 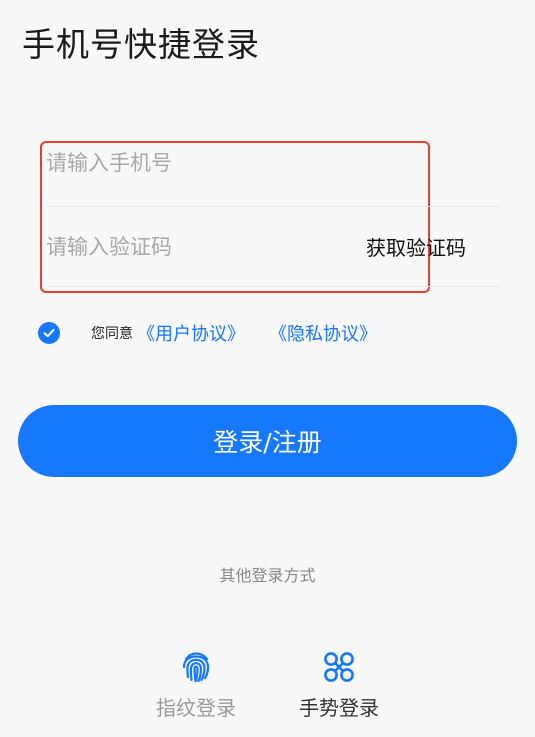 I want to click on gesture-login-label: 手势登录, so click(x=339, y=708).